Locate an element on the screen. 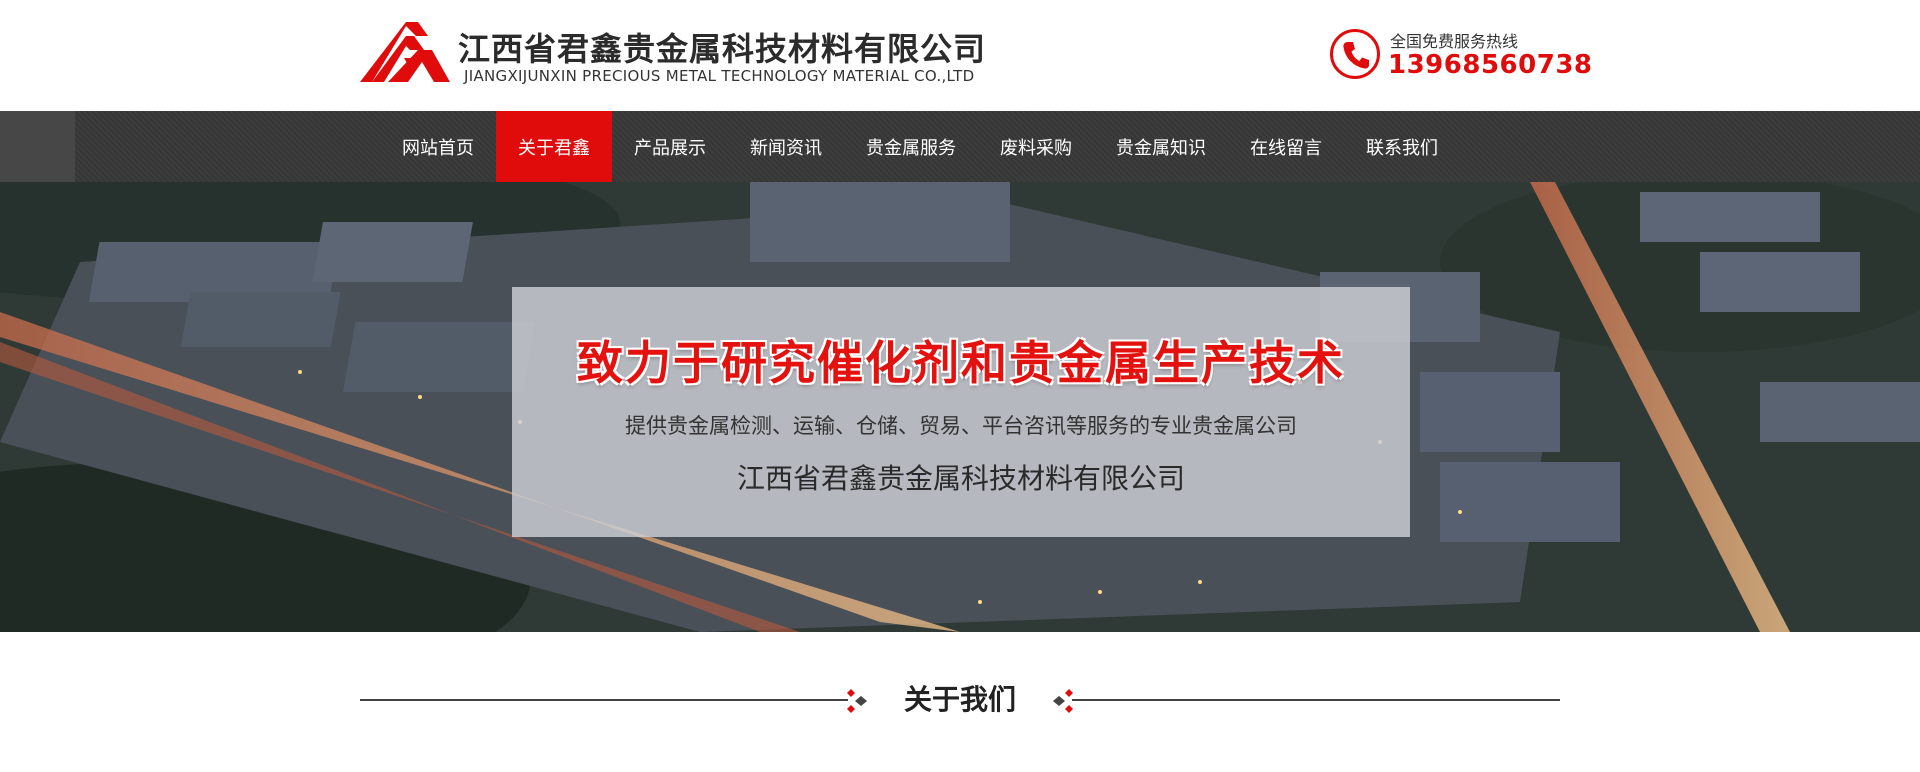 The image size is (1920, 772). title-divider-right is located at coordinates (1316, 700).